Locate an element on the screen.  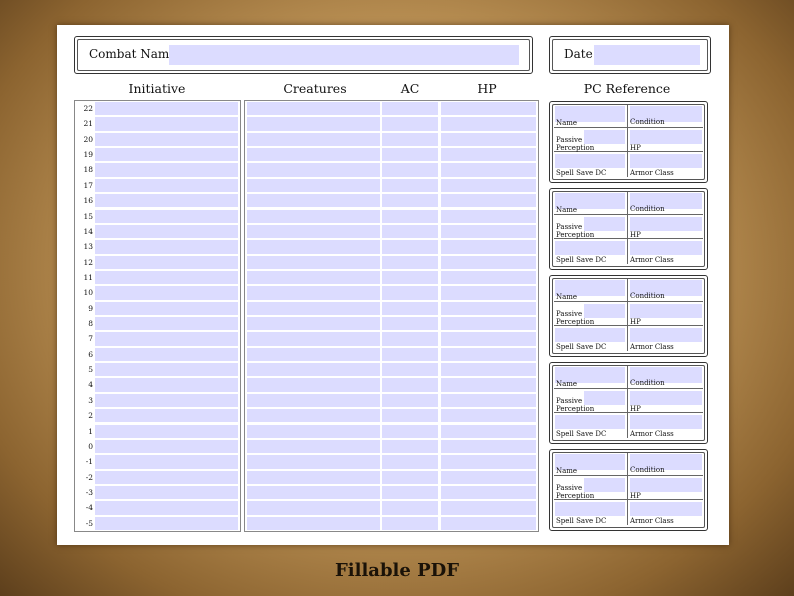
date-field is located at coordinates (647, 55).